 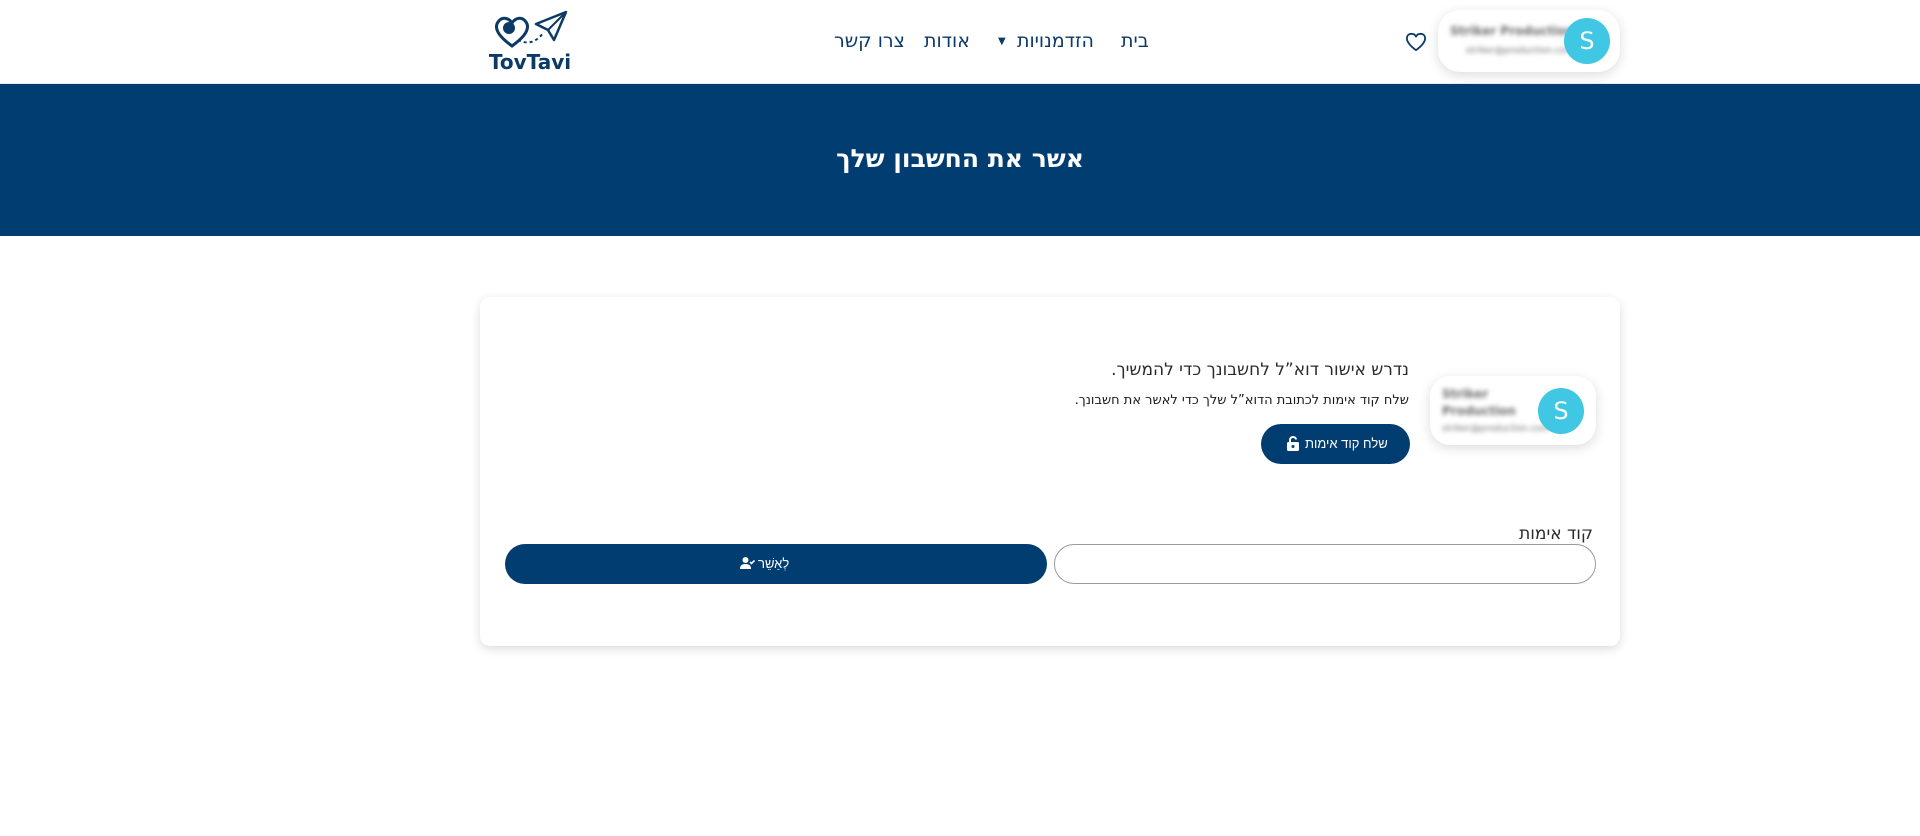 What do you see at coordinates (1293, 443) in the screenshot?
I see `unlock-icon` at bounding box center [1293, 443].